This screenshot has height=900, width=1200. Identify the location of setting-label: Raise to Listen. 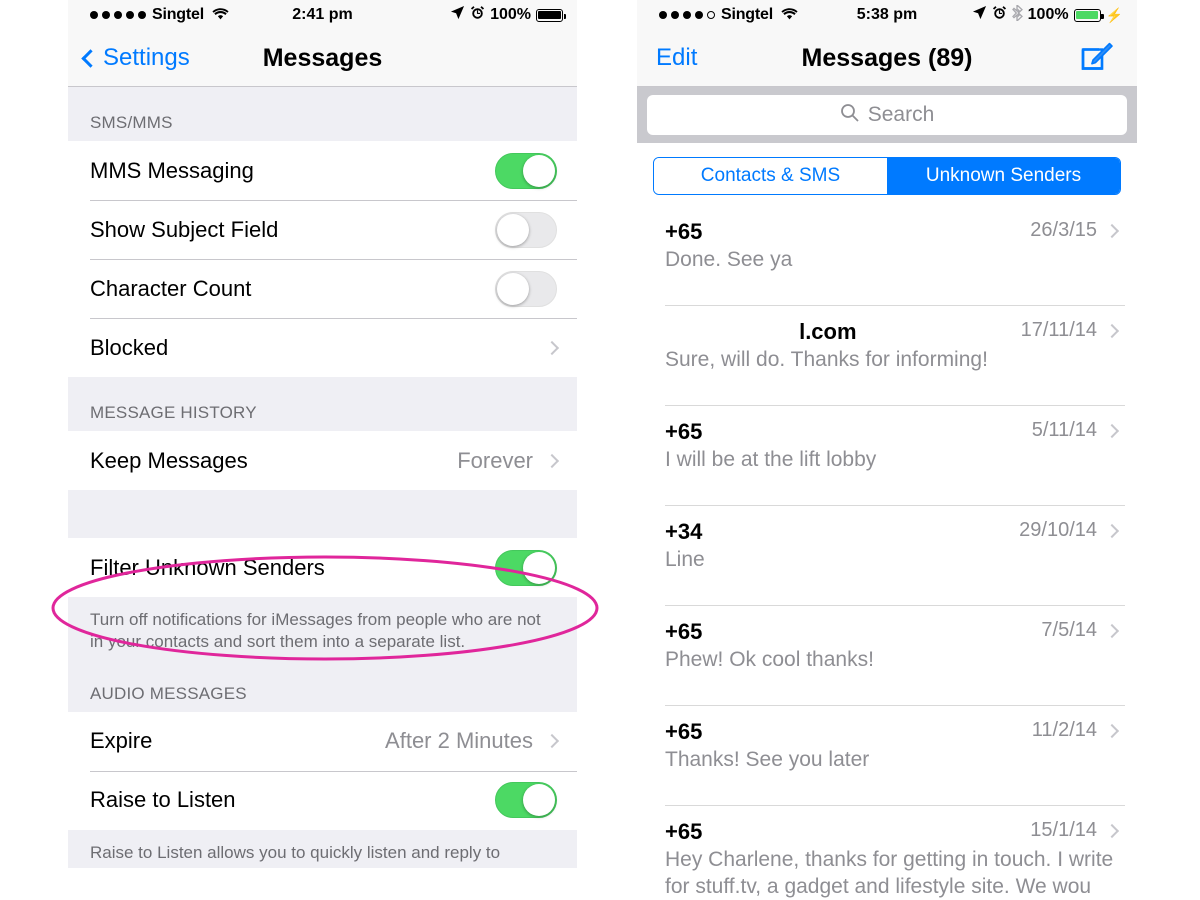
(163, 800).